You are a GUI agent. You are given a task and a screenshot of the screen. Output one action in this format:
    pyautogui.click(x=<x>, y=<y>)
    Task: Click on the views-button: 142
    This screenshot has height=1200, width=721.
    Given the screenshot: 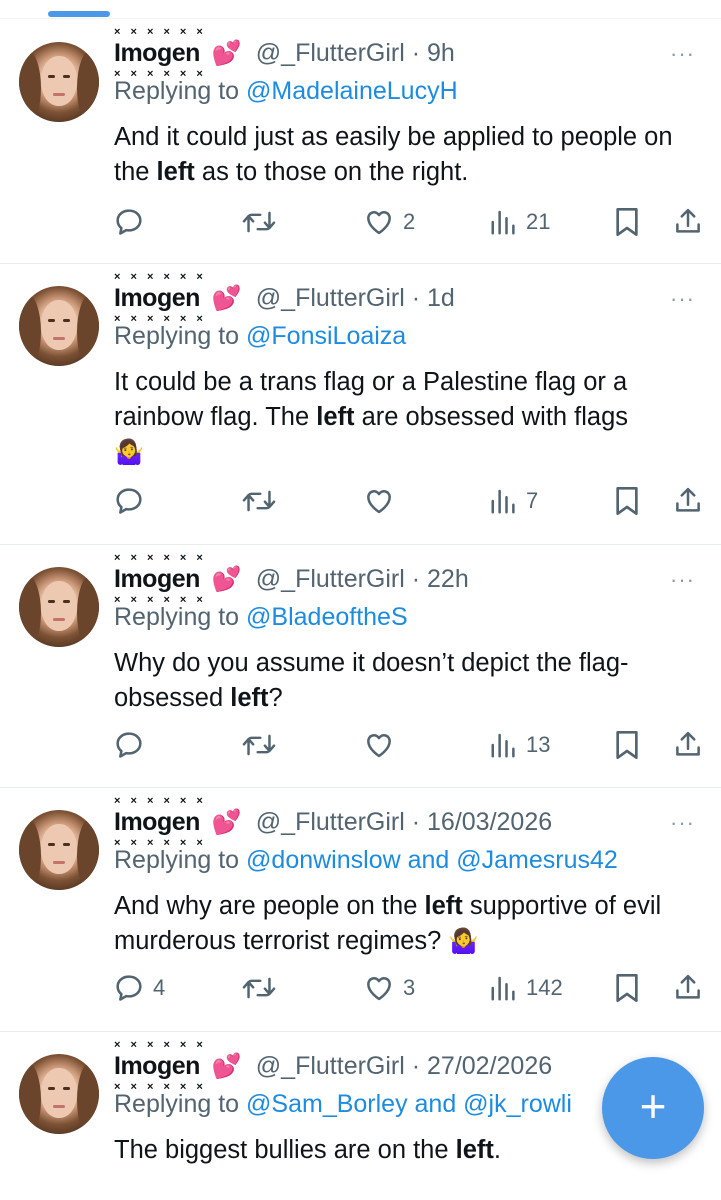 What is the action you would take?
    pyautogui.click(x=526, y=988)
    